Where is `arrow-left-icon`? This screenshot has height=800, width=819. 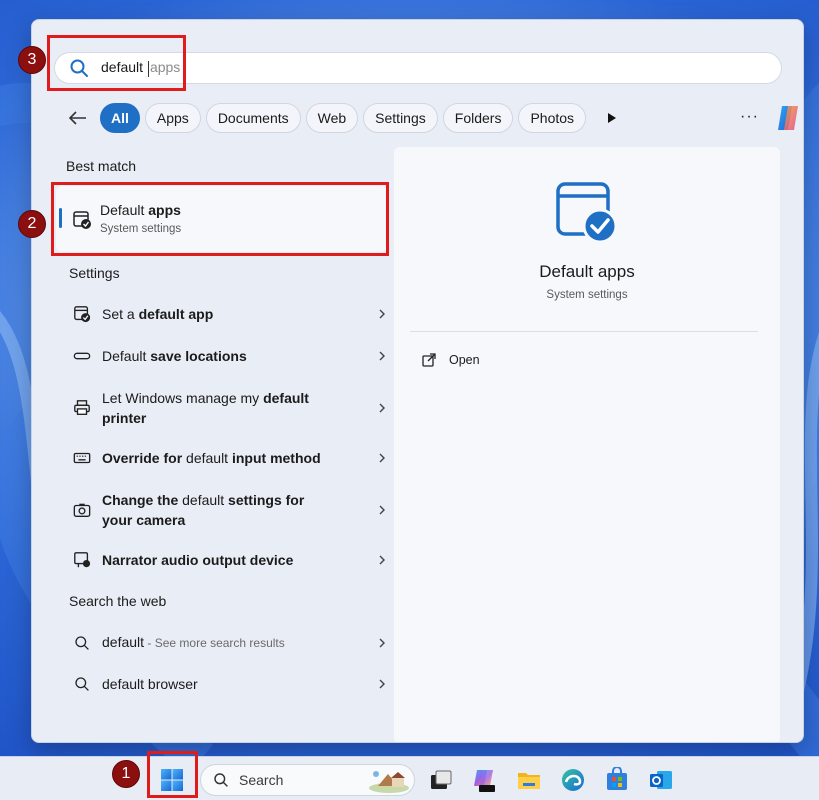 arrow-left-icon is located at coordinates (77, 118).